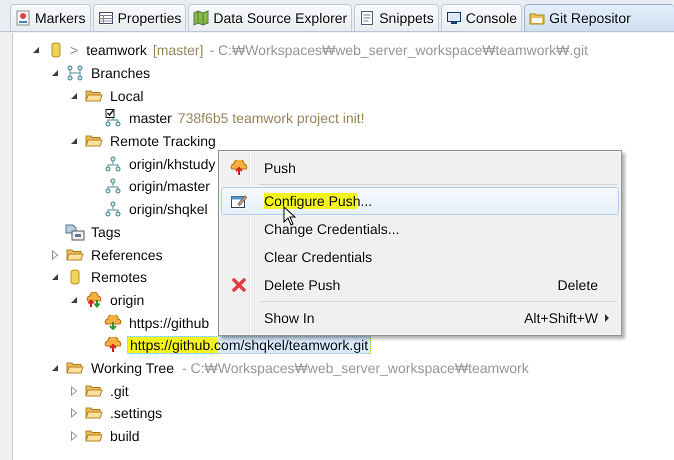  Describe the element at coordinates (420, 318) in the screenshot. I see `menu-item: Show In Alt+Shift+W` at that location.